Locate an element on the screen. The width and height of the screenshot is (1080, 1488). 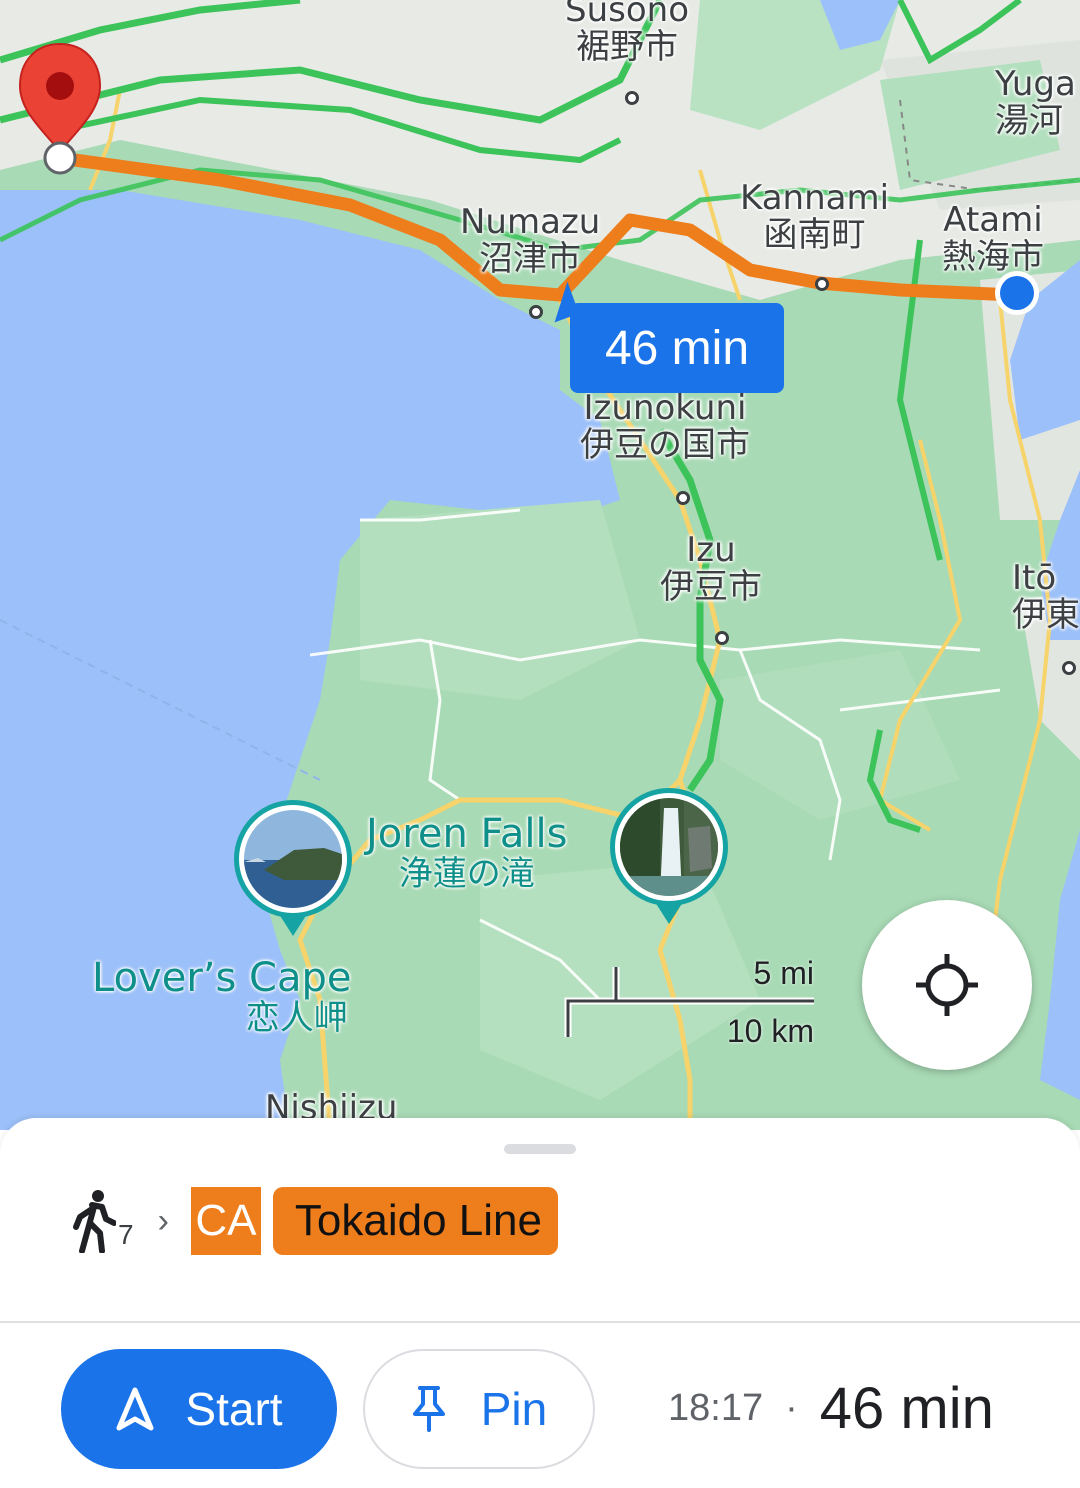
poi-label-lovers-cape: Lover’s Cape 恋人岬 is located at coordinates (222, 996).